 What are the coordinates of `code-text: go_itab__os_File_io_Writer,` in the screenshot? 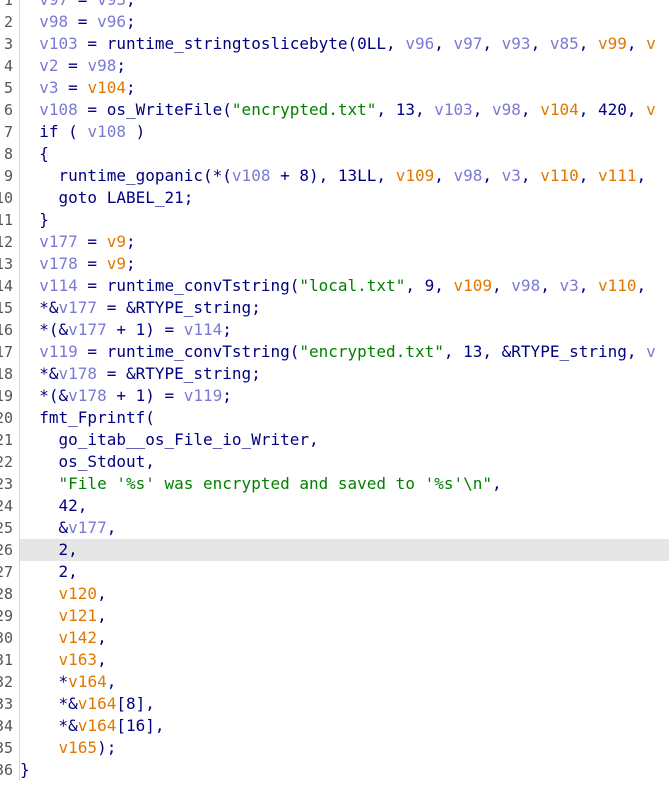 It's located at (344, 440).